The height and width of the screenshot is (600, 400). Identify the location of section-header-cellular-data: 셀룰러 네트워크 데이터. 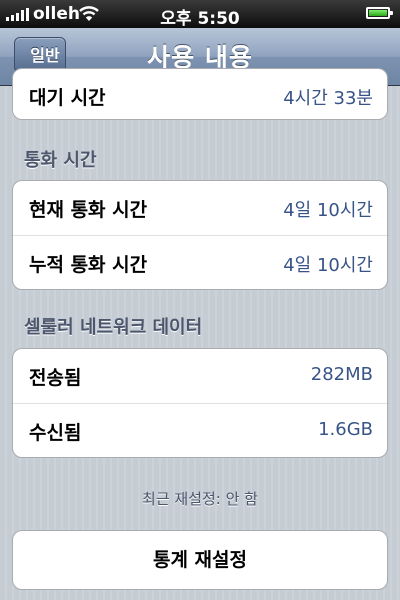
(113, 327).